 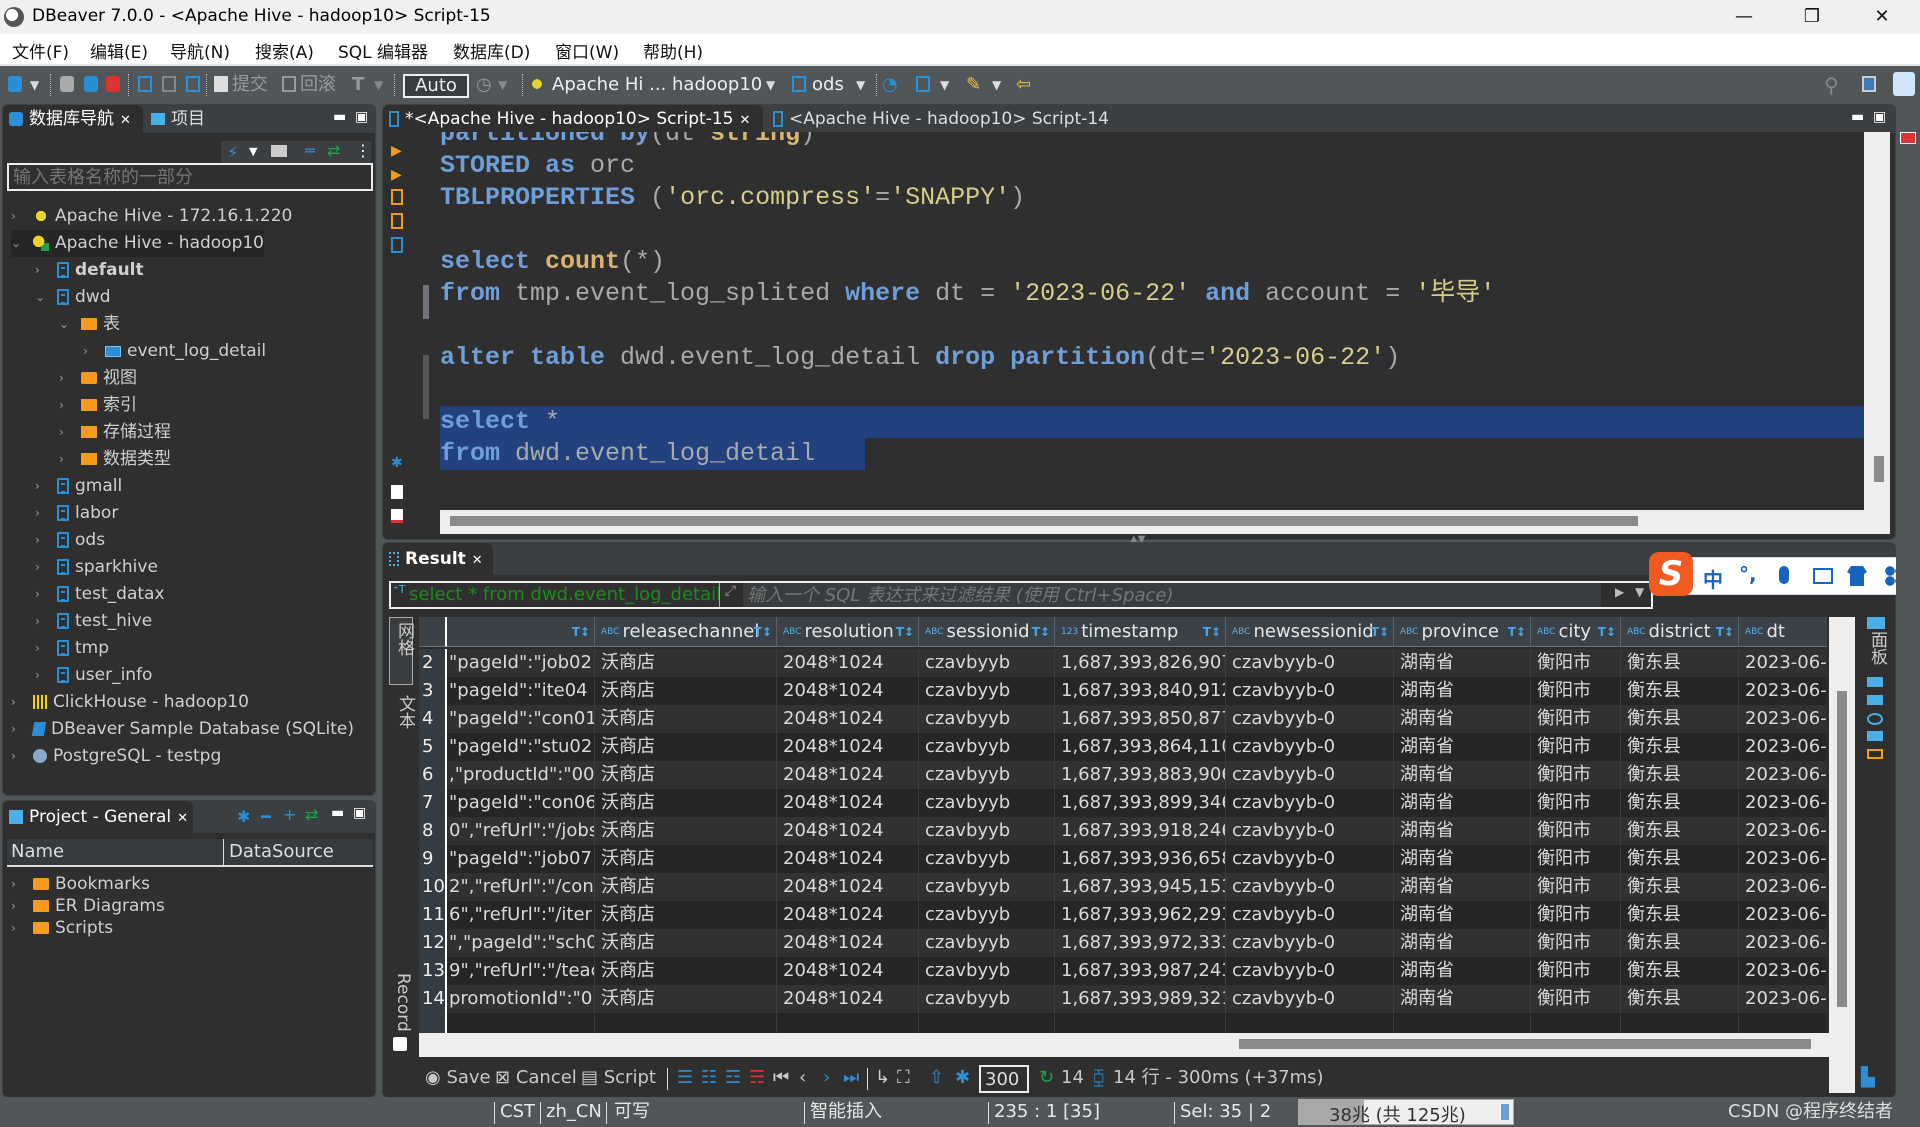 What do you see at coordinates (98, 817) in the screenshot?
I see `tab-project-general: Project - General ✕` at bounding box center [98, 817].